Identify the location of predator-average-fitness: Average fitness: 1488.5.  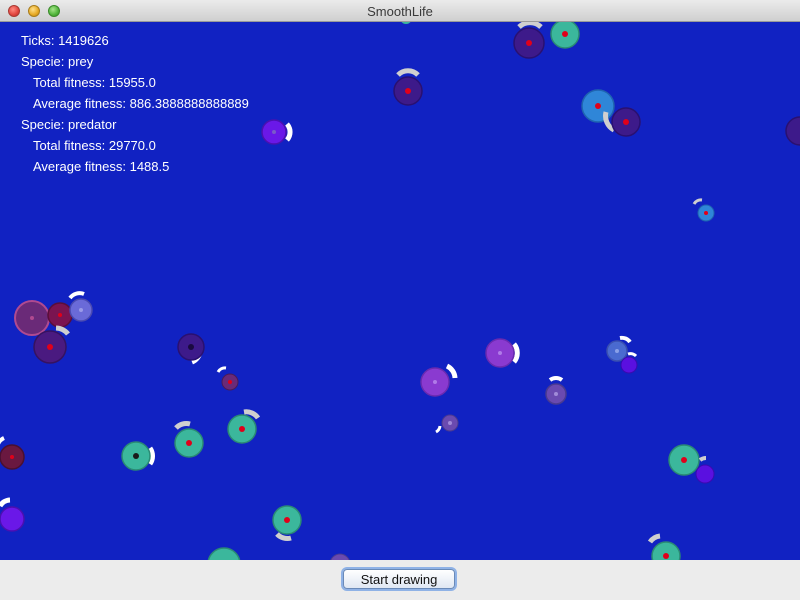
(101, 166).